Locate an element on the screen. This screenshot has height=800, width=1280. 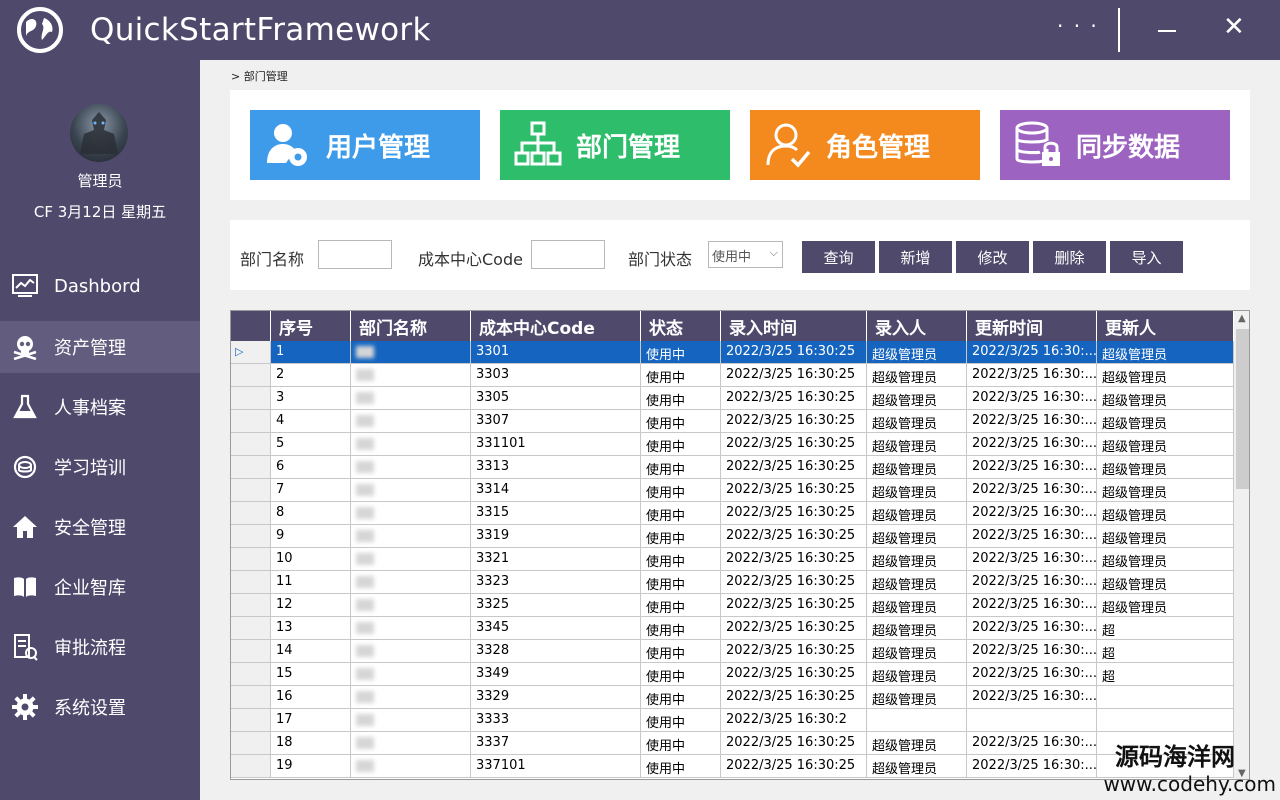
table-cell: 3333 is located at coordinates (556, 720).